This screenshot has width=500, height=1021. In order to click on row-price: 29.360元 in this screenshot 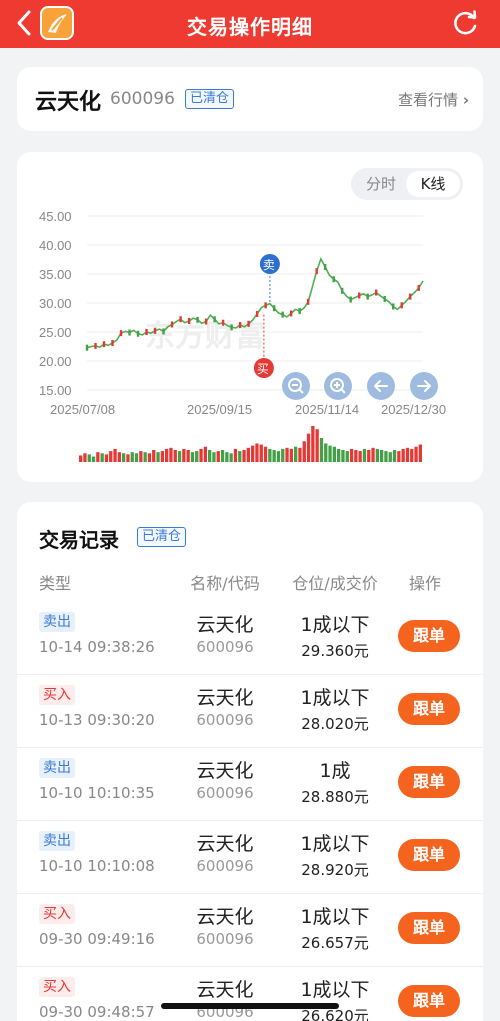, I will do `click(335, 651)`.